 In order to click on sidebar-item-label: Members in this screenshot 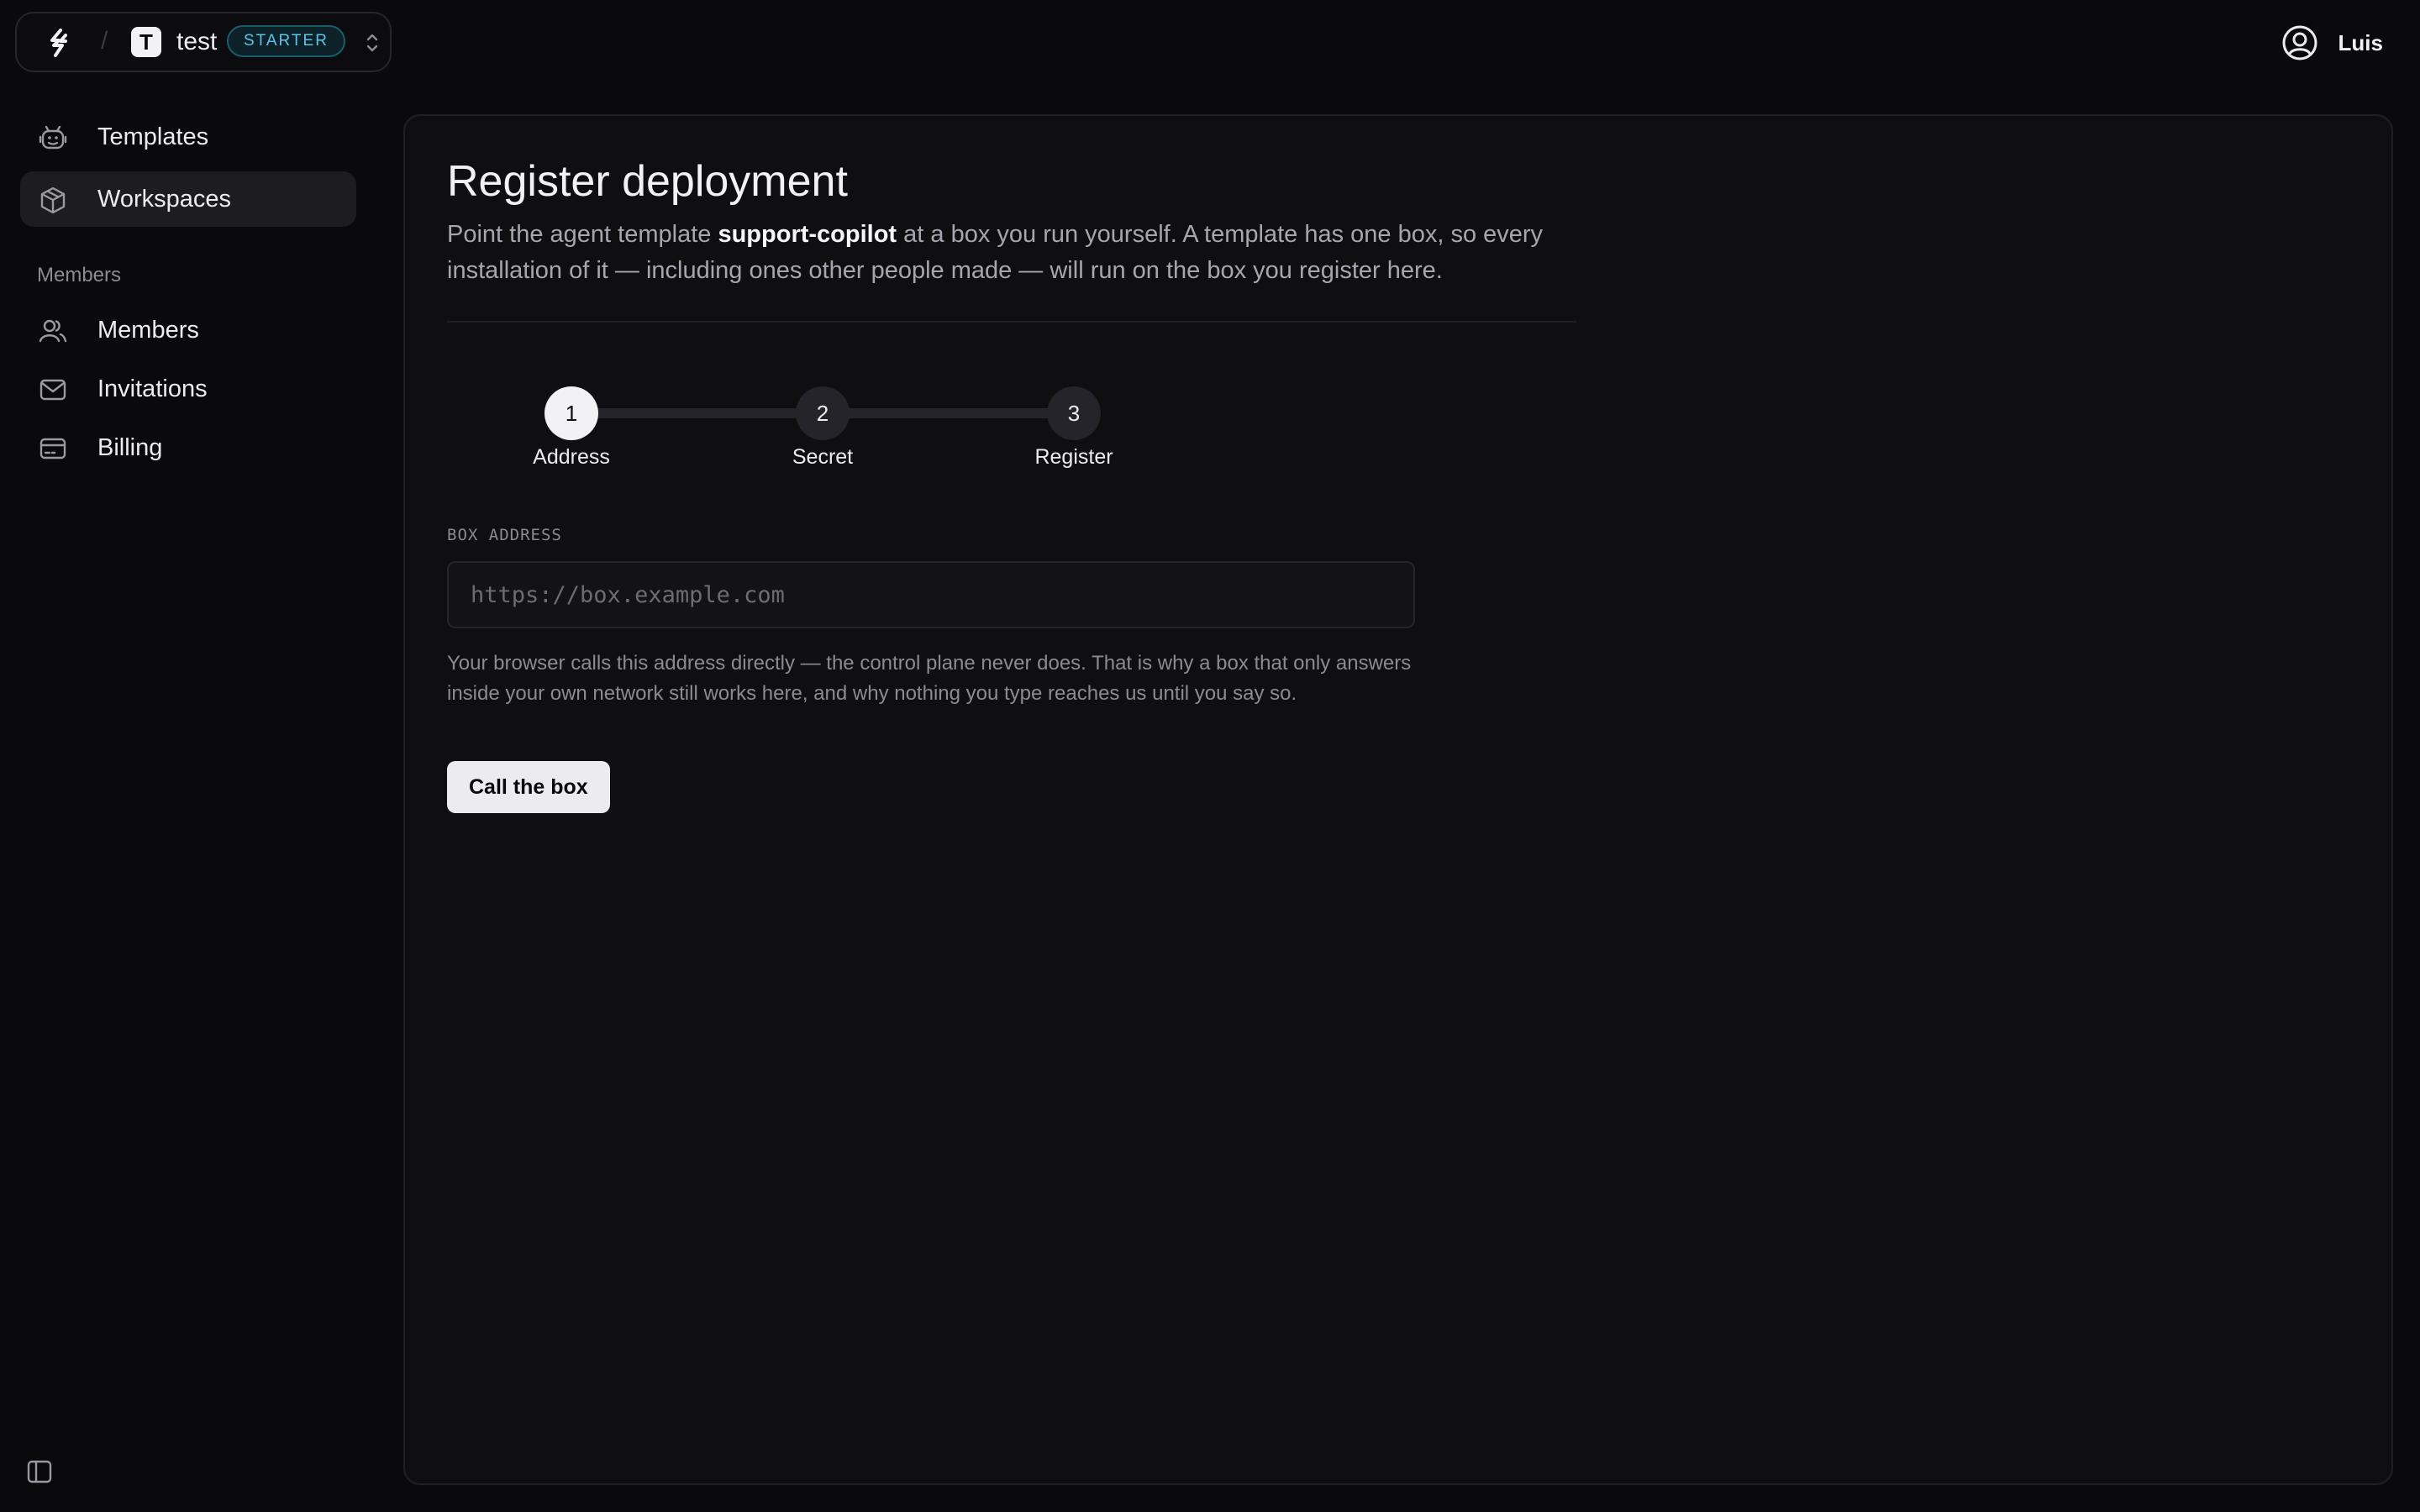, I will do `click(148, 330)`.